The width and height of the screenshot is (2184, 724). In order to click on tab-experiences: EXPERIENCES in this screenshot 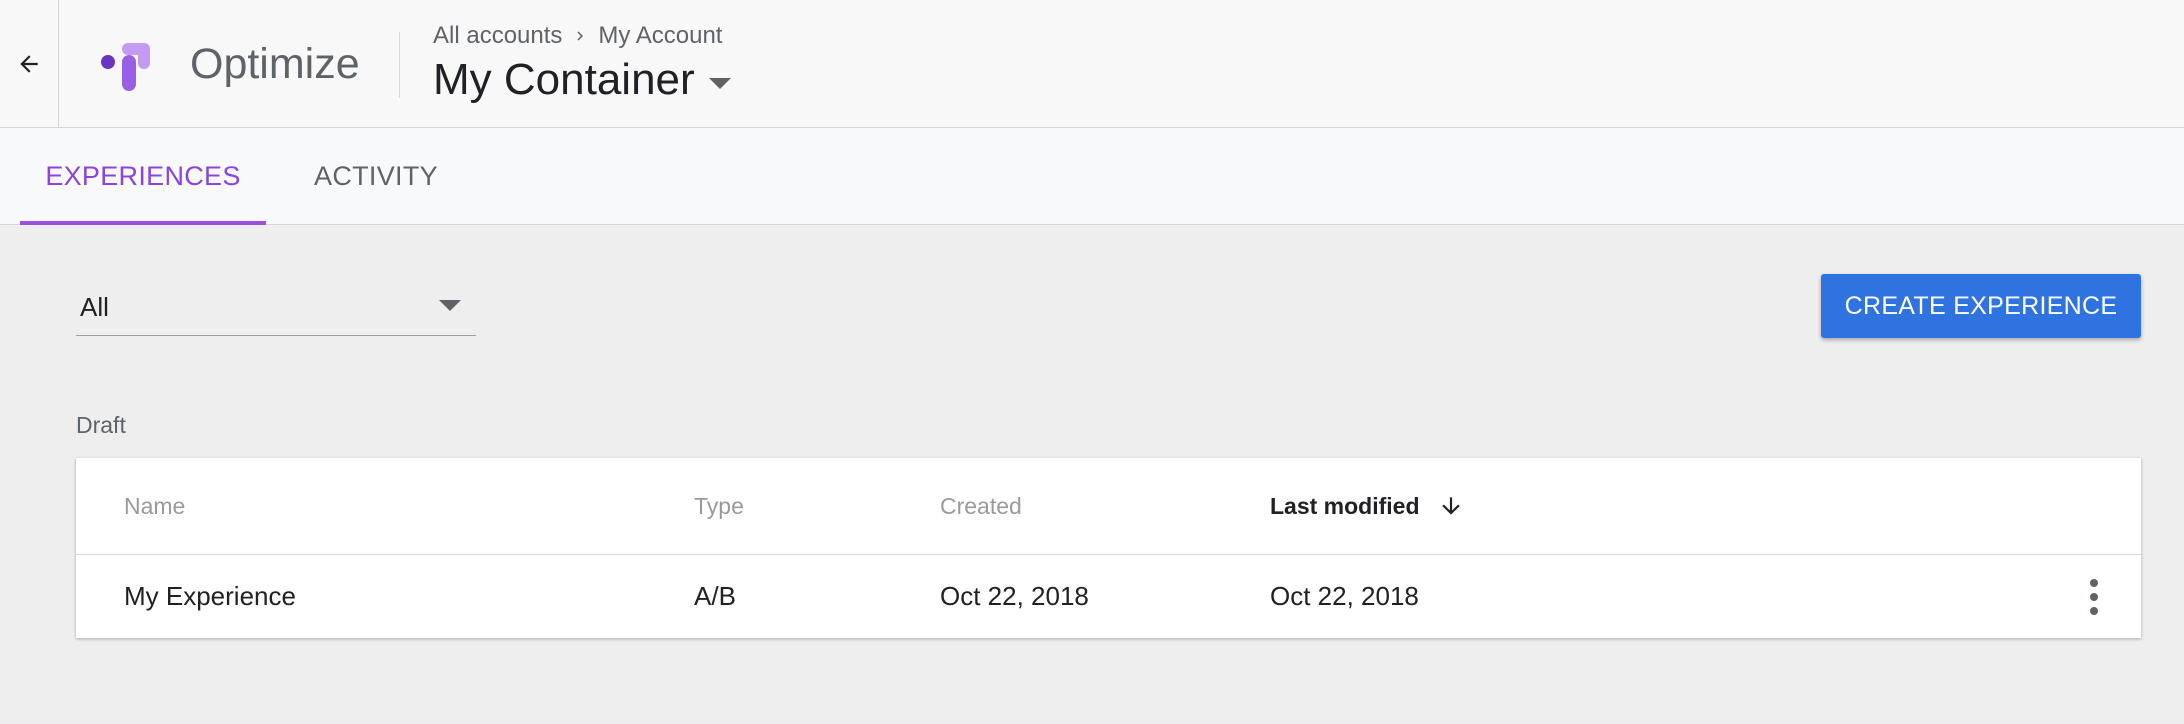, I will do `click(143, 176)`.